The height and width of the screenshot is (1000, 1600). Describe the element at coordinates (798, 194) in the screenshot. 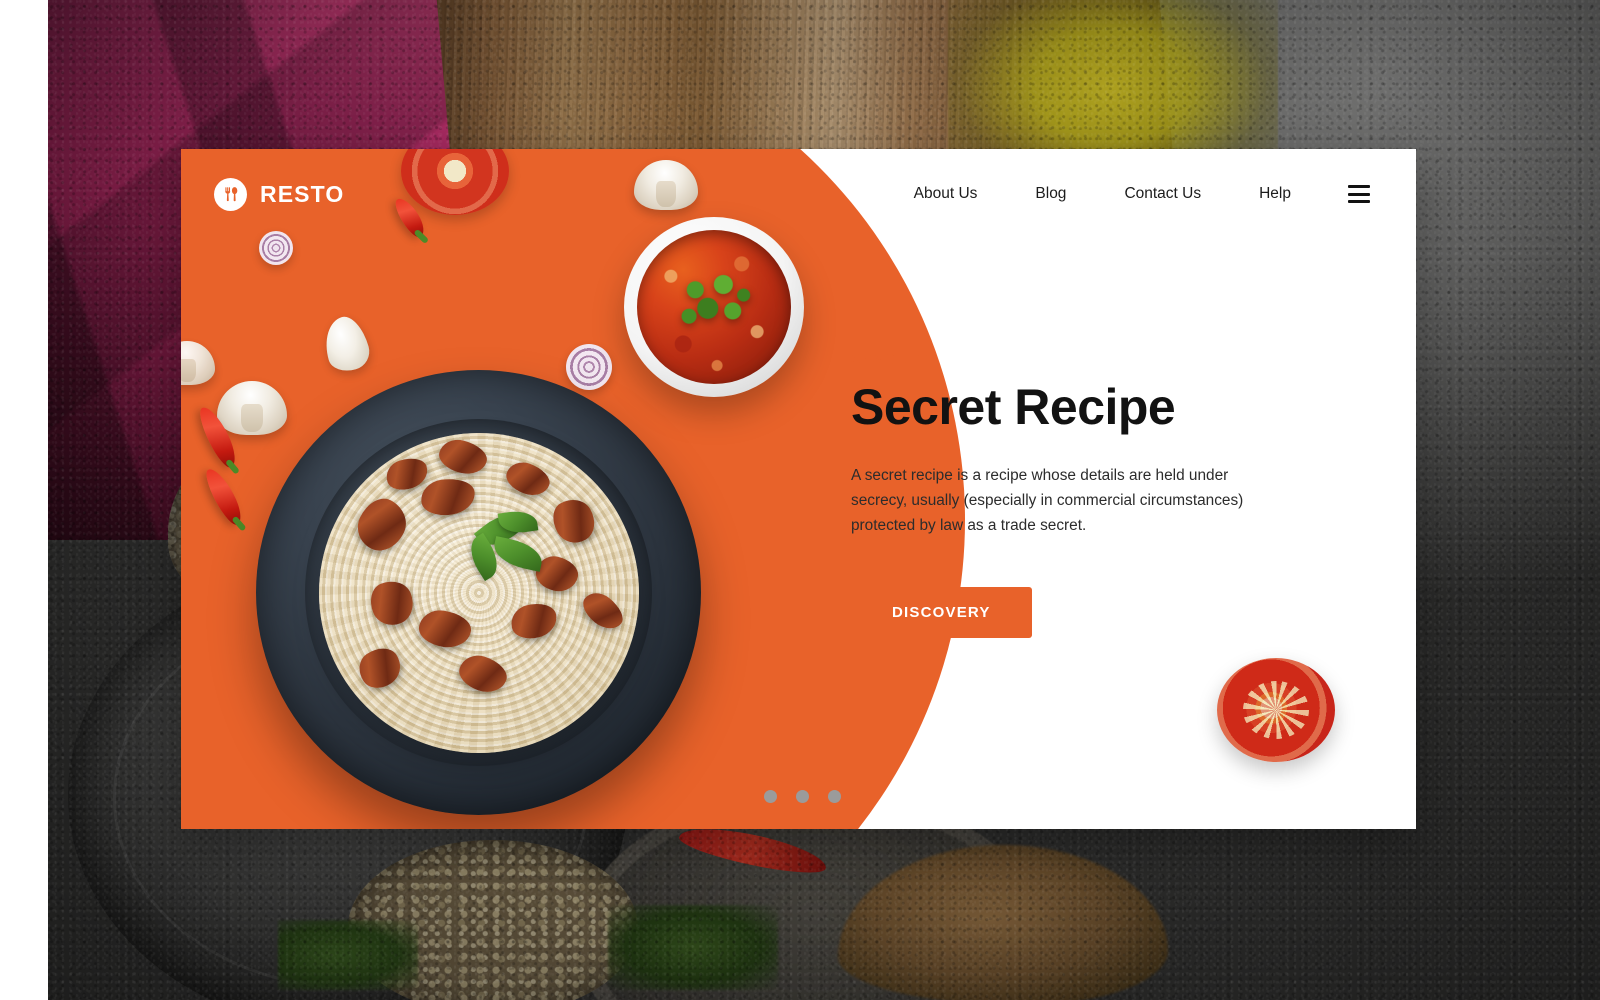

I see `site-header: RESTO About Us Blog Contact Us Help` at that location.